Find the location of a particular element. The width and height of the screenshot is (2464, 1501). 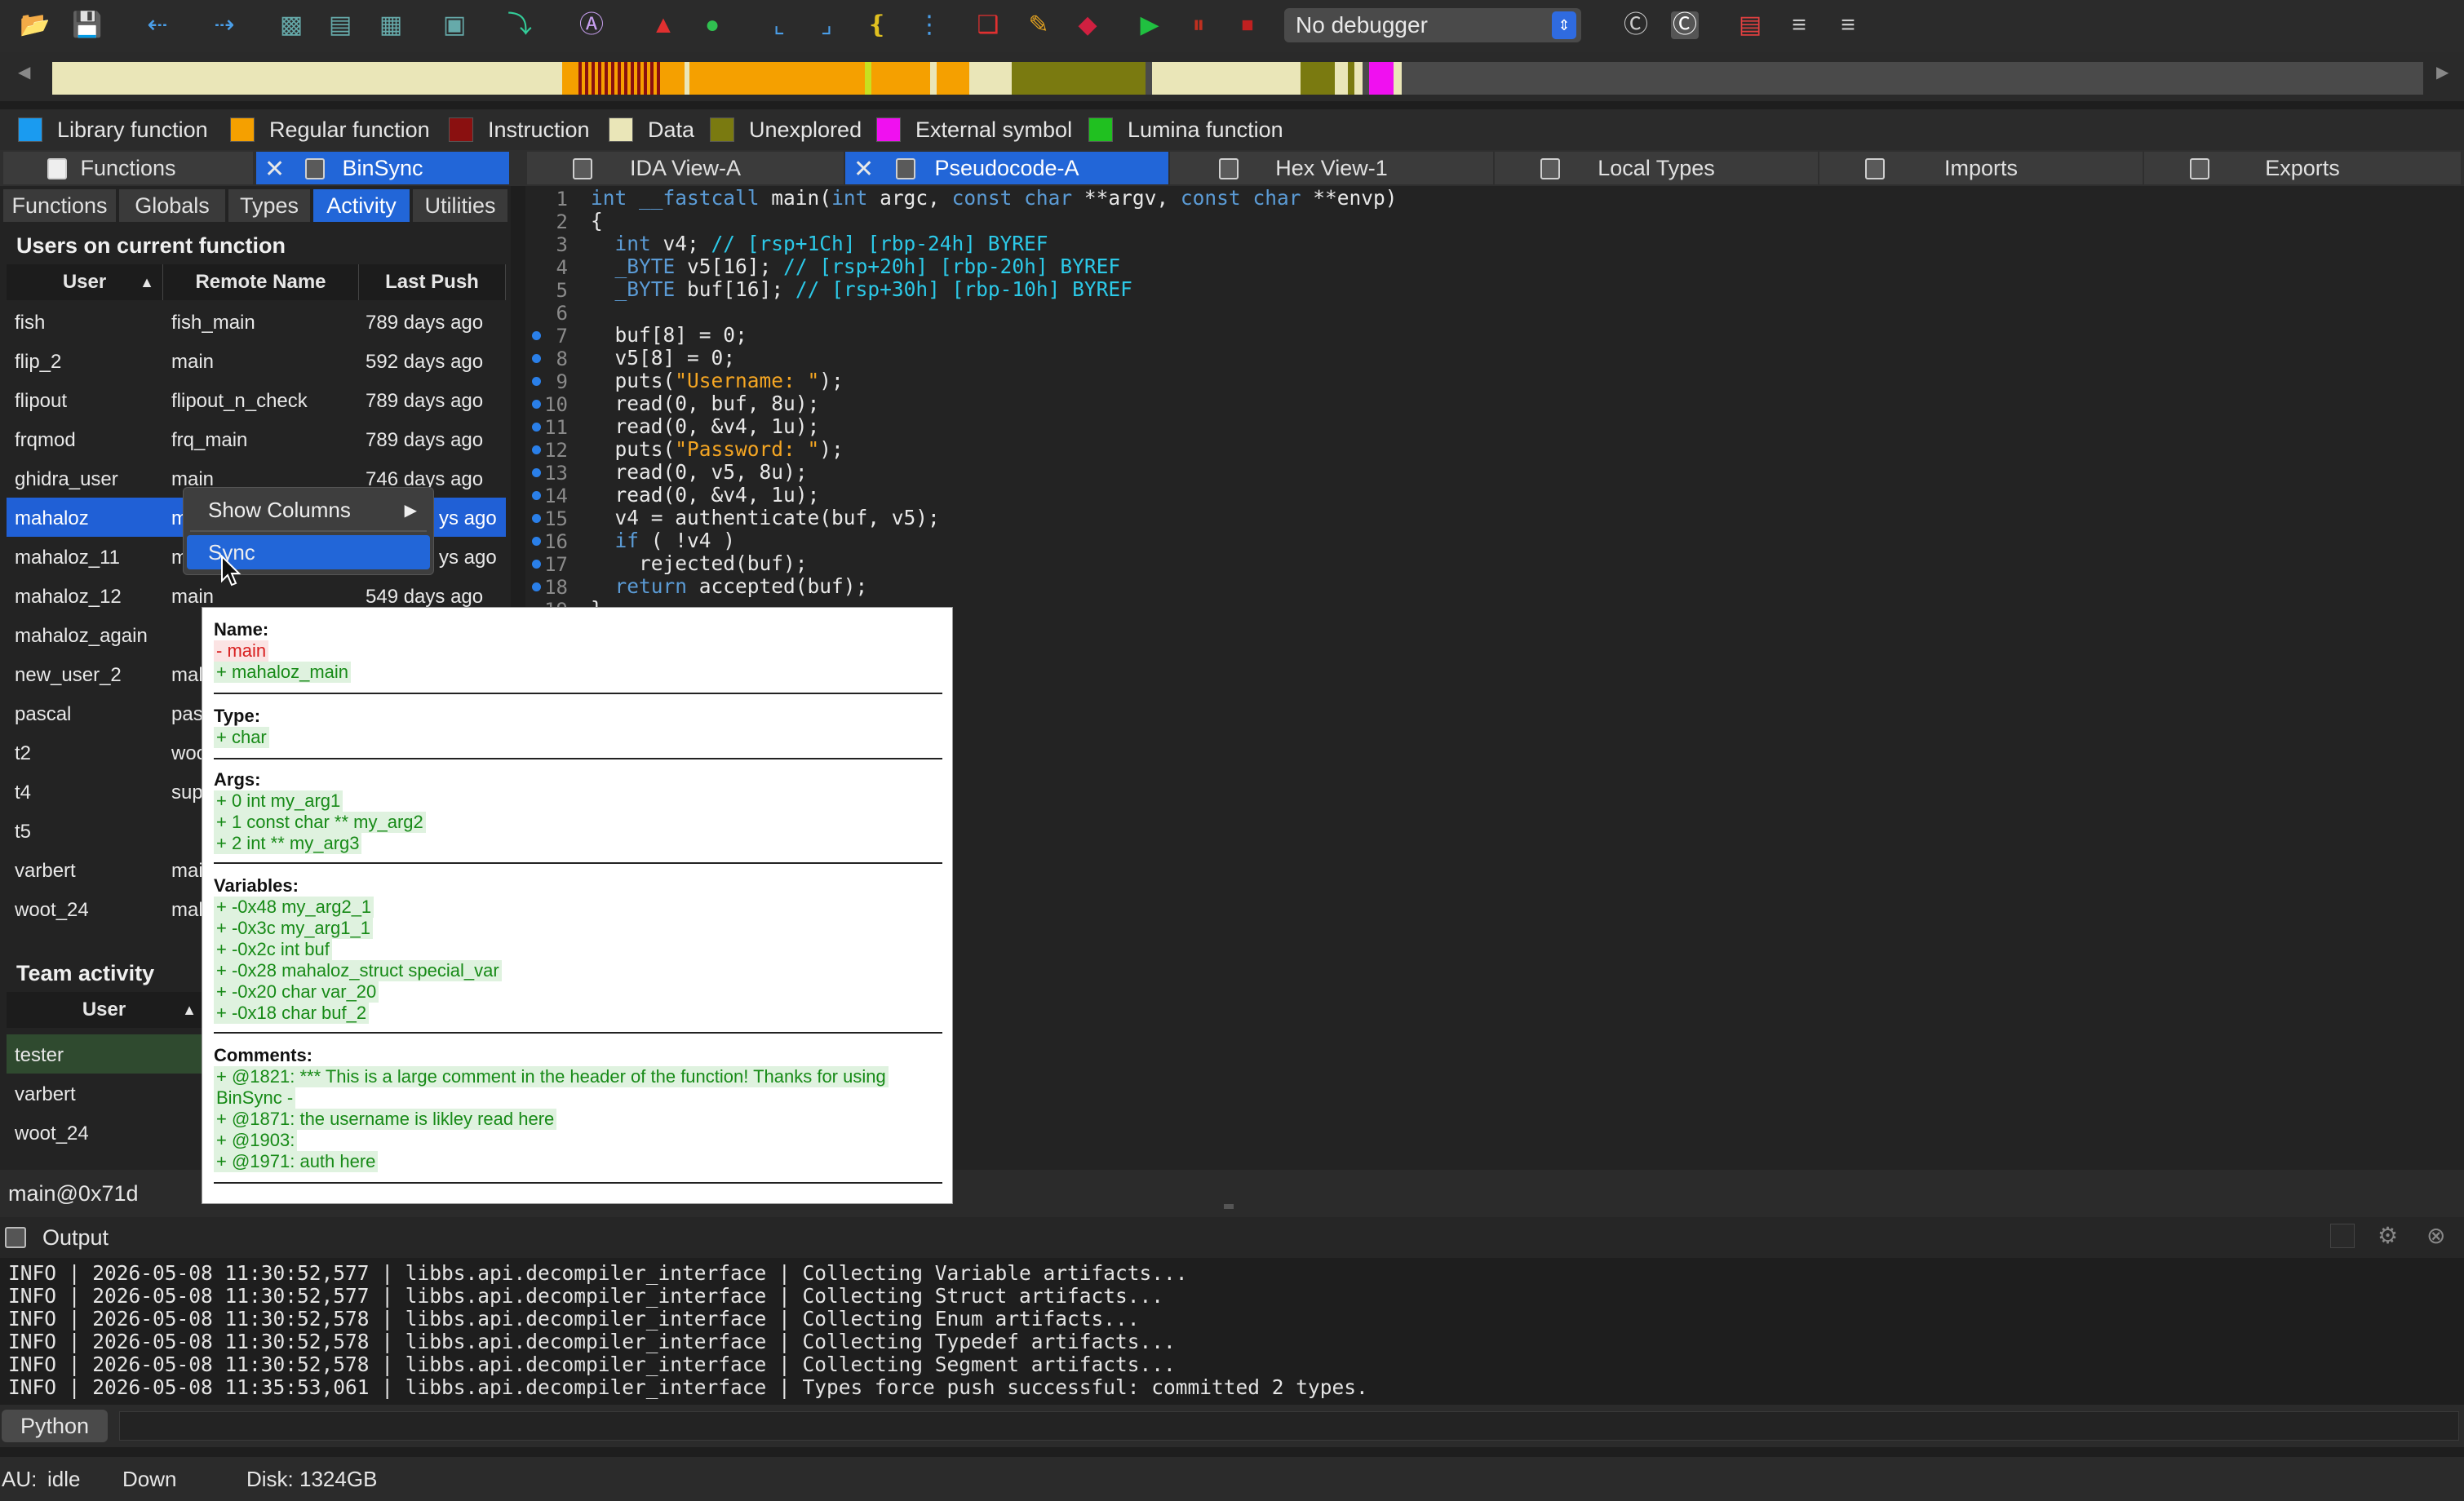

subtab-utilities: Utilities is located at coordinates (460, 205).